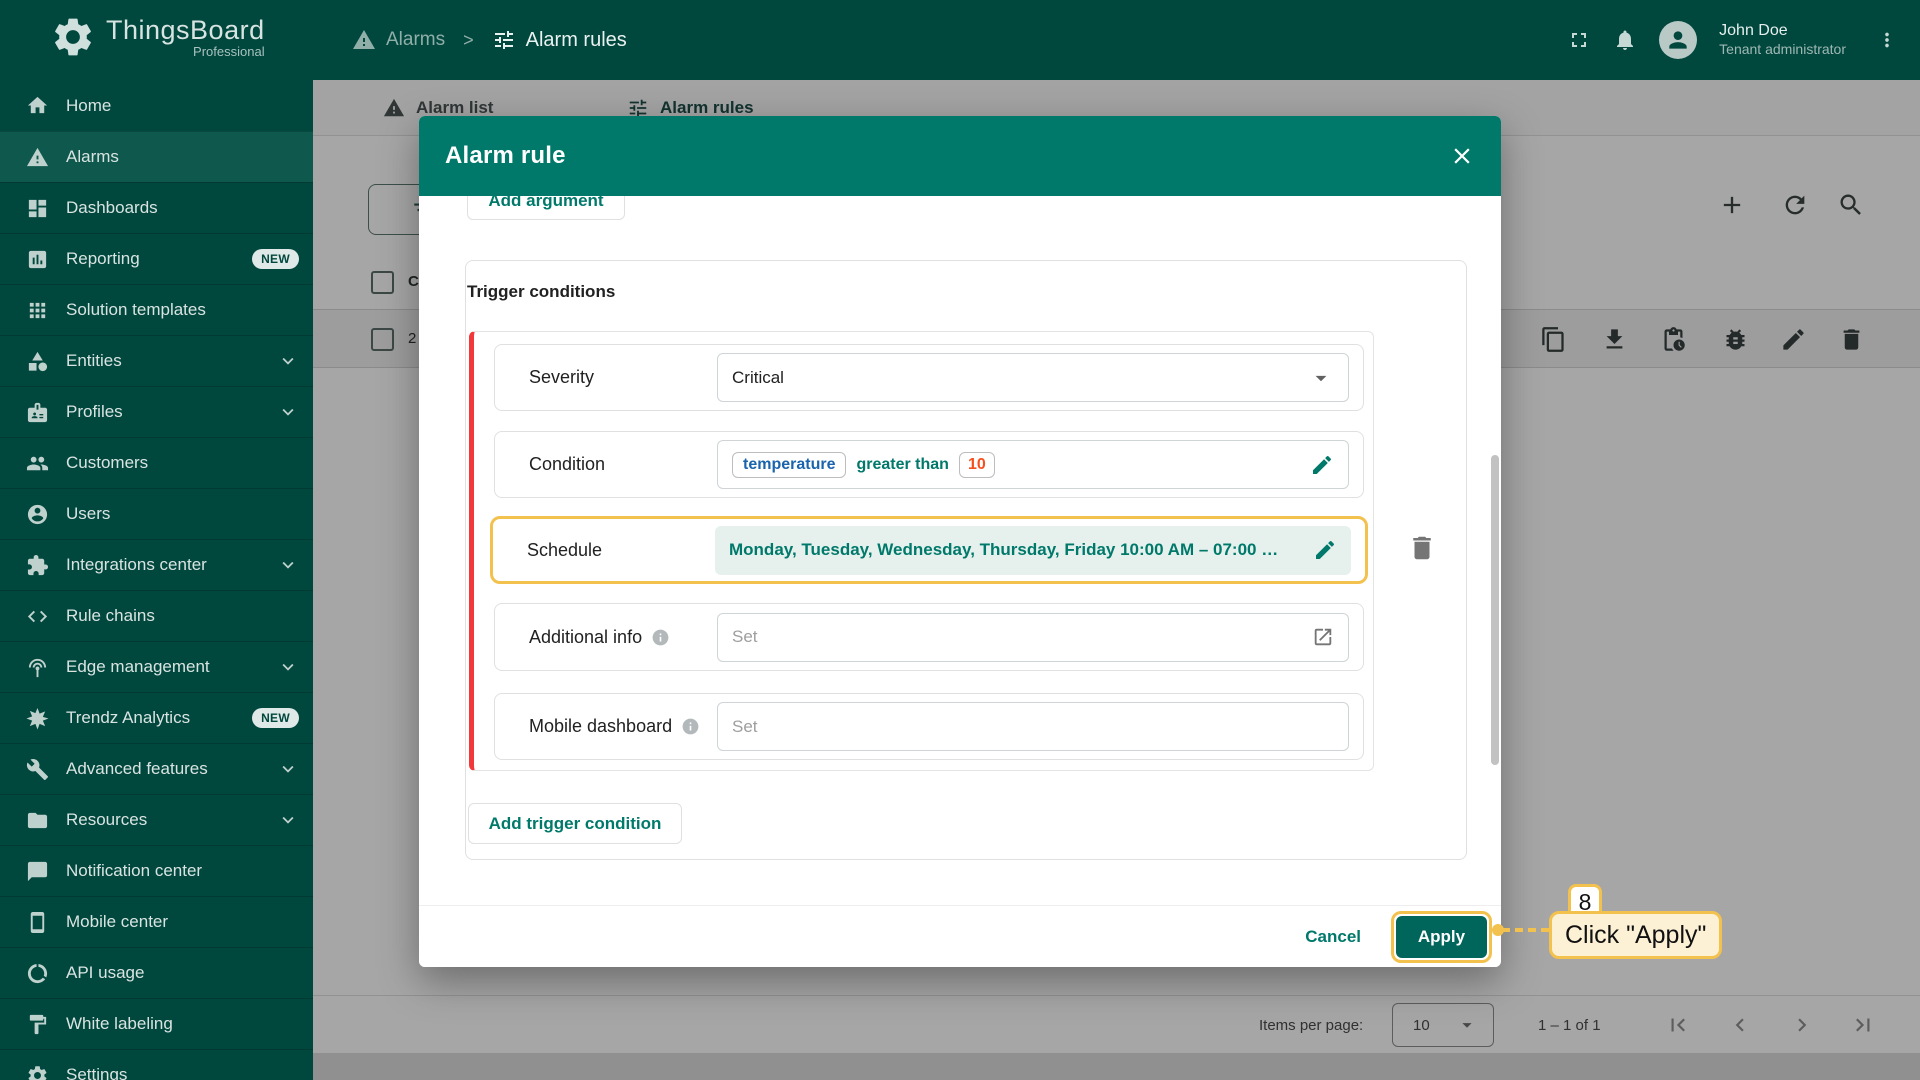 This screenshot has height=1080, width=1920. I want to click on white-label-icon, so click(37, 1024).